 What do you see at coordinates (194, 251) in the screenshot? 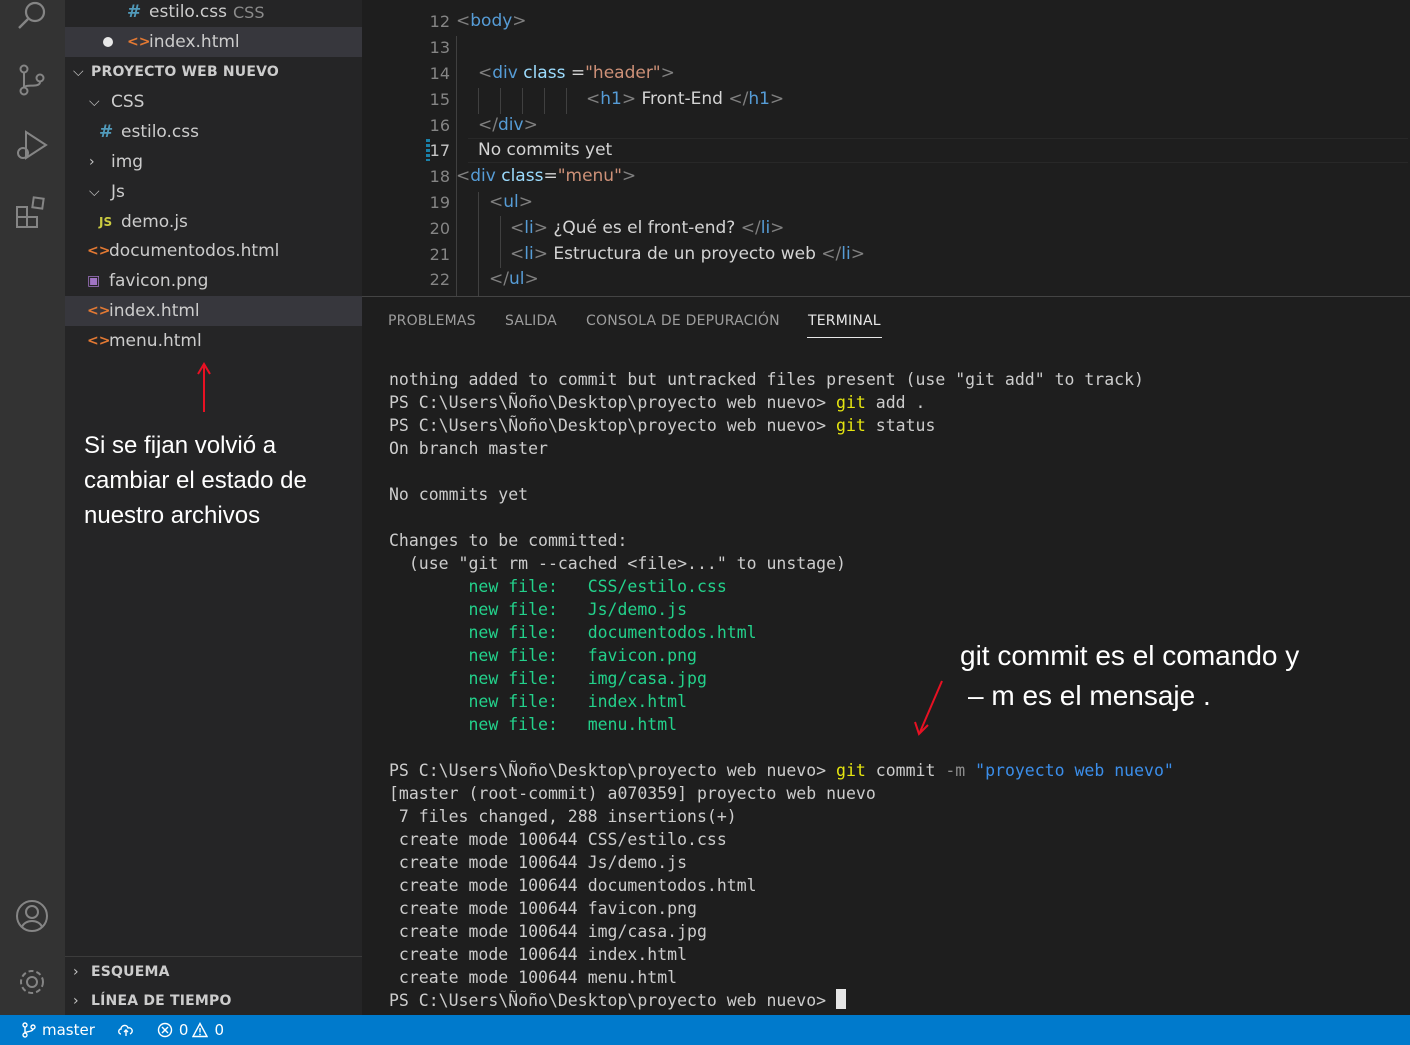
I see `tree-item-label: documentodos.html` at bounding box center [194, 251].